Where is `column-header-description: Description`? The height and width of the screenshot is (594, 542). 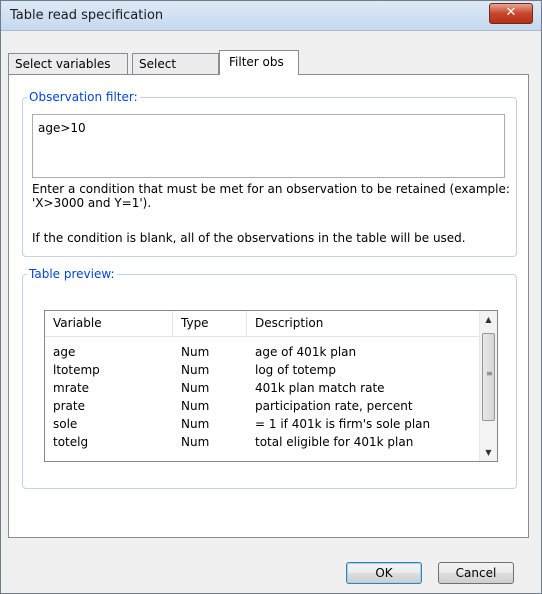
column-header-description: Description is located at coordinates (363, 323).